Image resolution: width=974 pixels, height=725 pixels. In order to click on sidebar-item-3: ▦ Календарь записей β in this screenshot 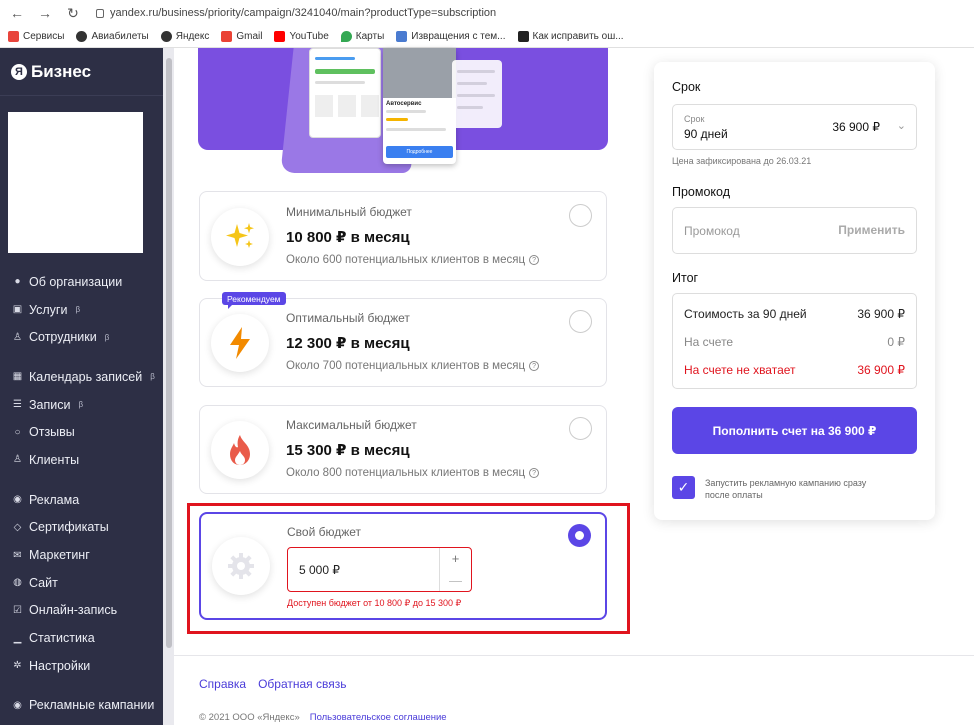, I will do `click(81, 377)`.